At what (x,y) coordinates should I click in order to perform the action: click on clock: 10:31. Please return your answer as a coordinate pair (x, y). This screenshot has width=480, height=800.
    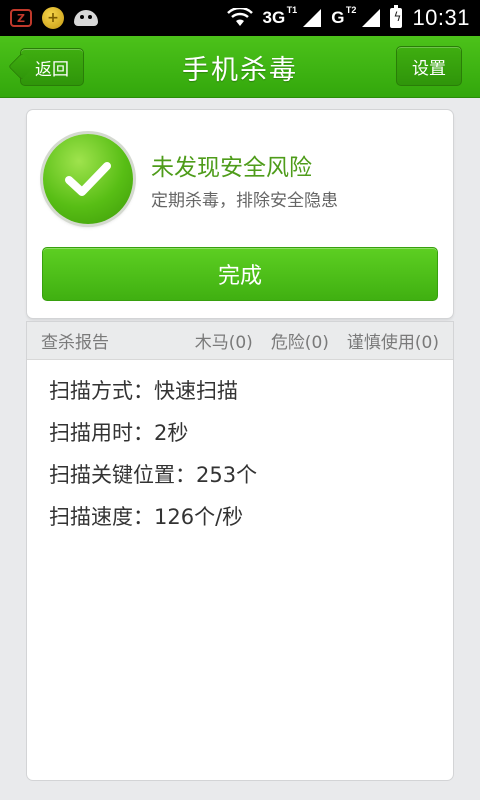
    Looking at the image, I should click on (441, 17).